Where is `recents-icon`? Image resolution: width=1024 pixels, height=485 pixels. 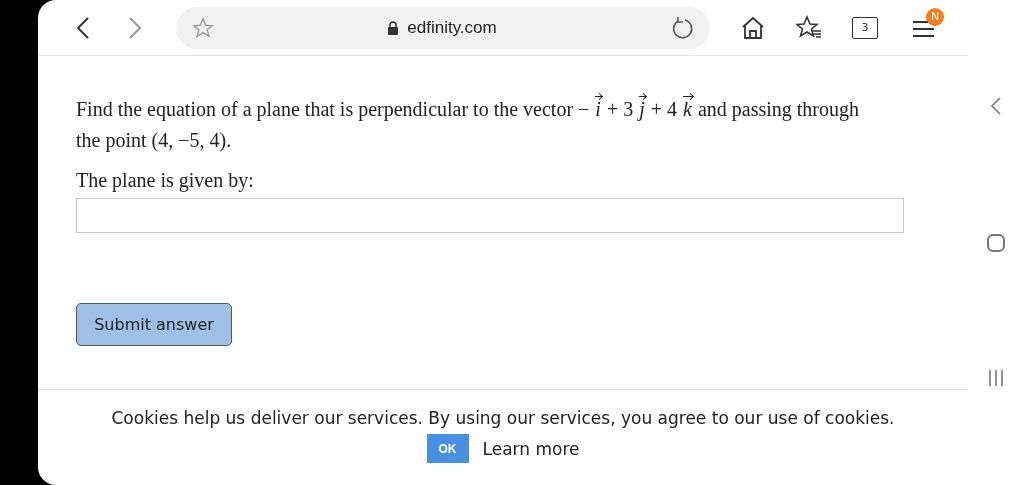
recents-icon is located at coordinates (996, 378).